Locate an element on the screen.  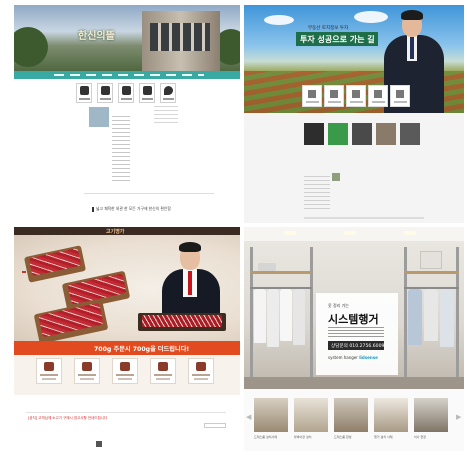
brand-line: system hanger lidsense is located at coordinates (353, 357).